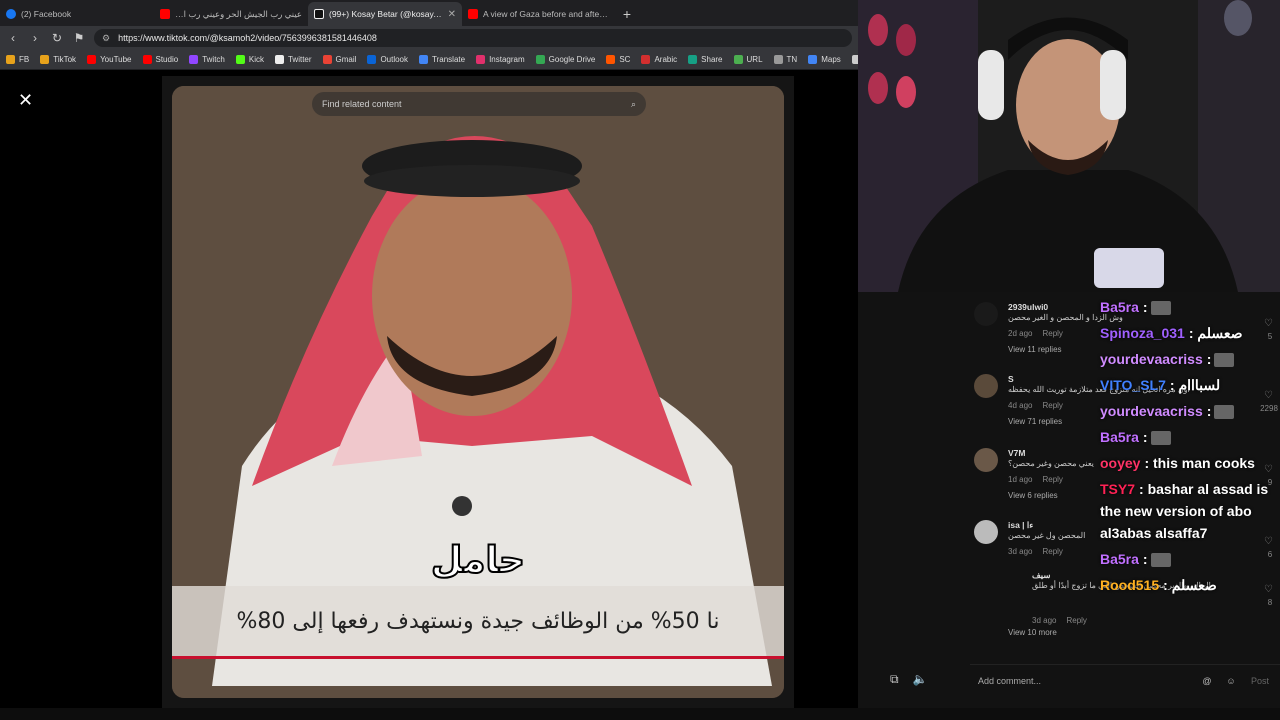  What do you see at coordinates (1133, 385) in the screenshot?
I see `chat-username: VITO_SL7` at bounding box center [1133, 385].